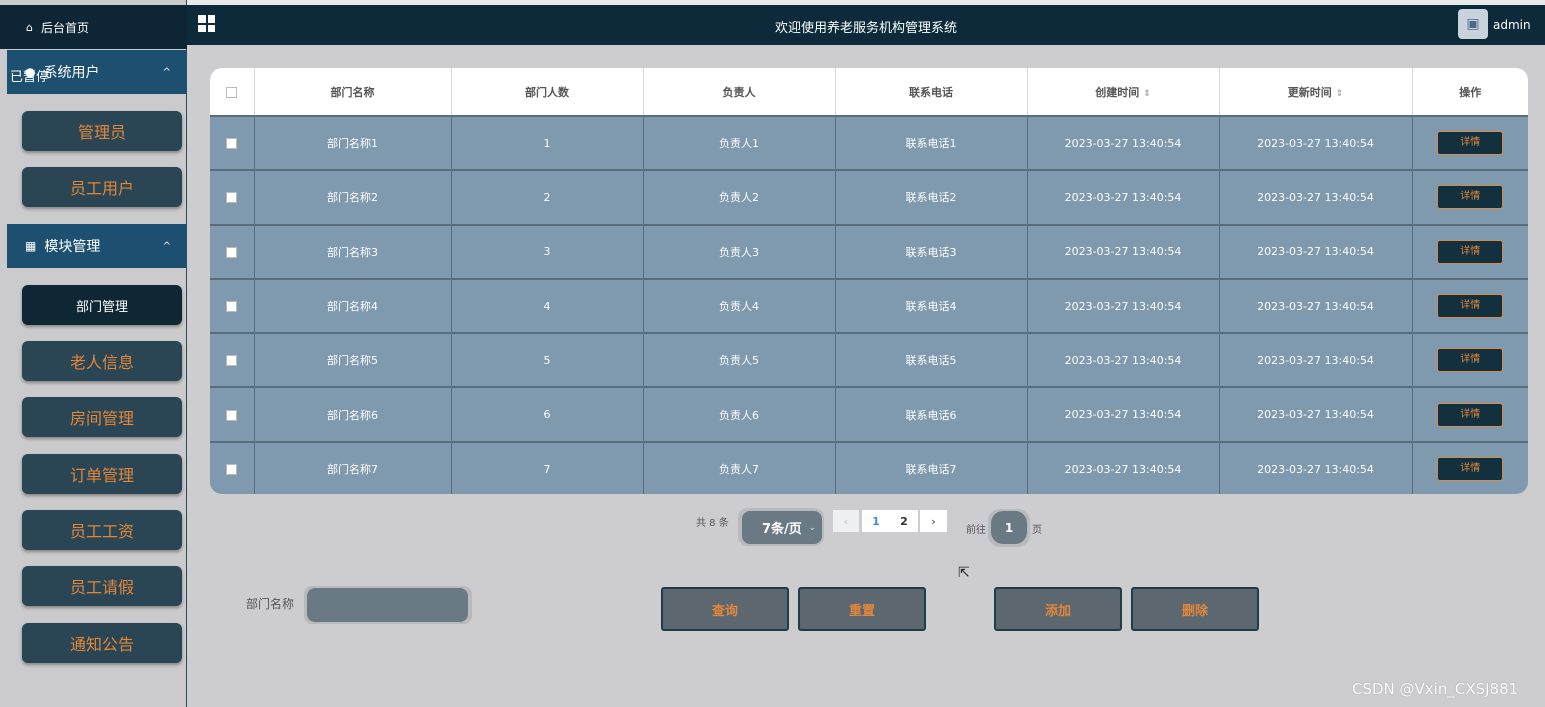 The height and width of the screenshot is (707, 1545). Describe the element at coordinates (876, 521) in the screenshot. I see `page-button-1: 1` at that location.